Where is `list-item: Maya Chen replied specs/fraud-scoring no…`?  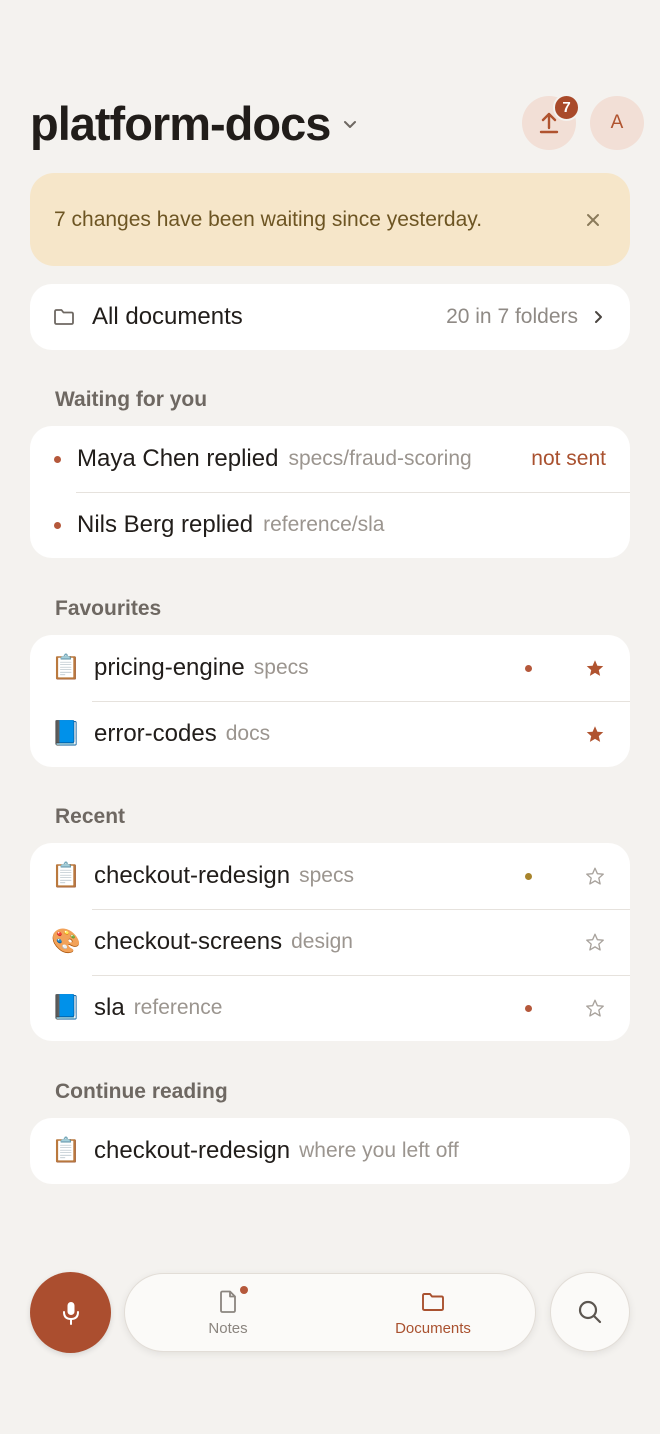
list-item: Maya Chen replied specs/fraud-scoring no… is located at coordinates (330, 459).